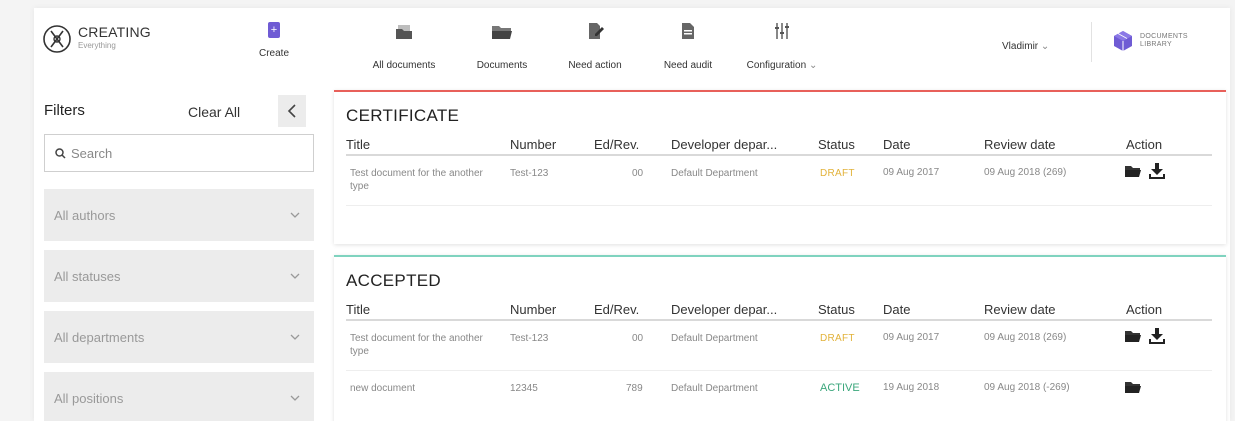  I want to click on header-divider, so click(1091, 42).